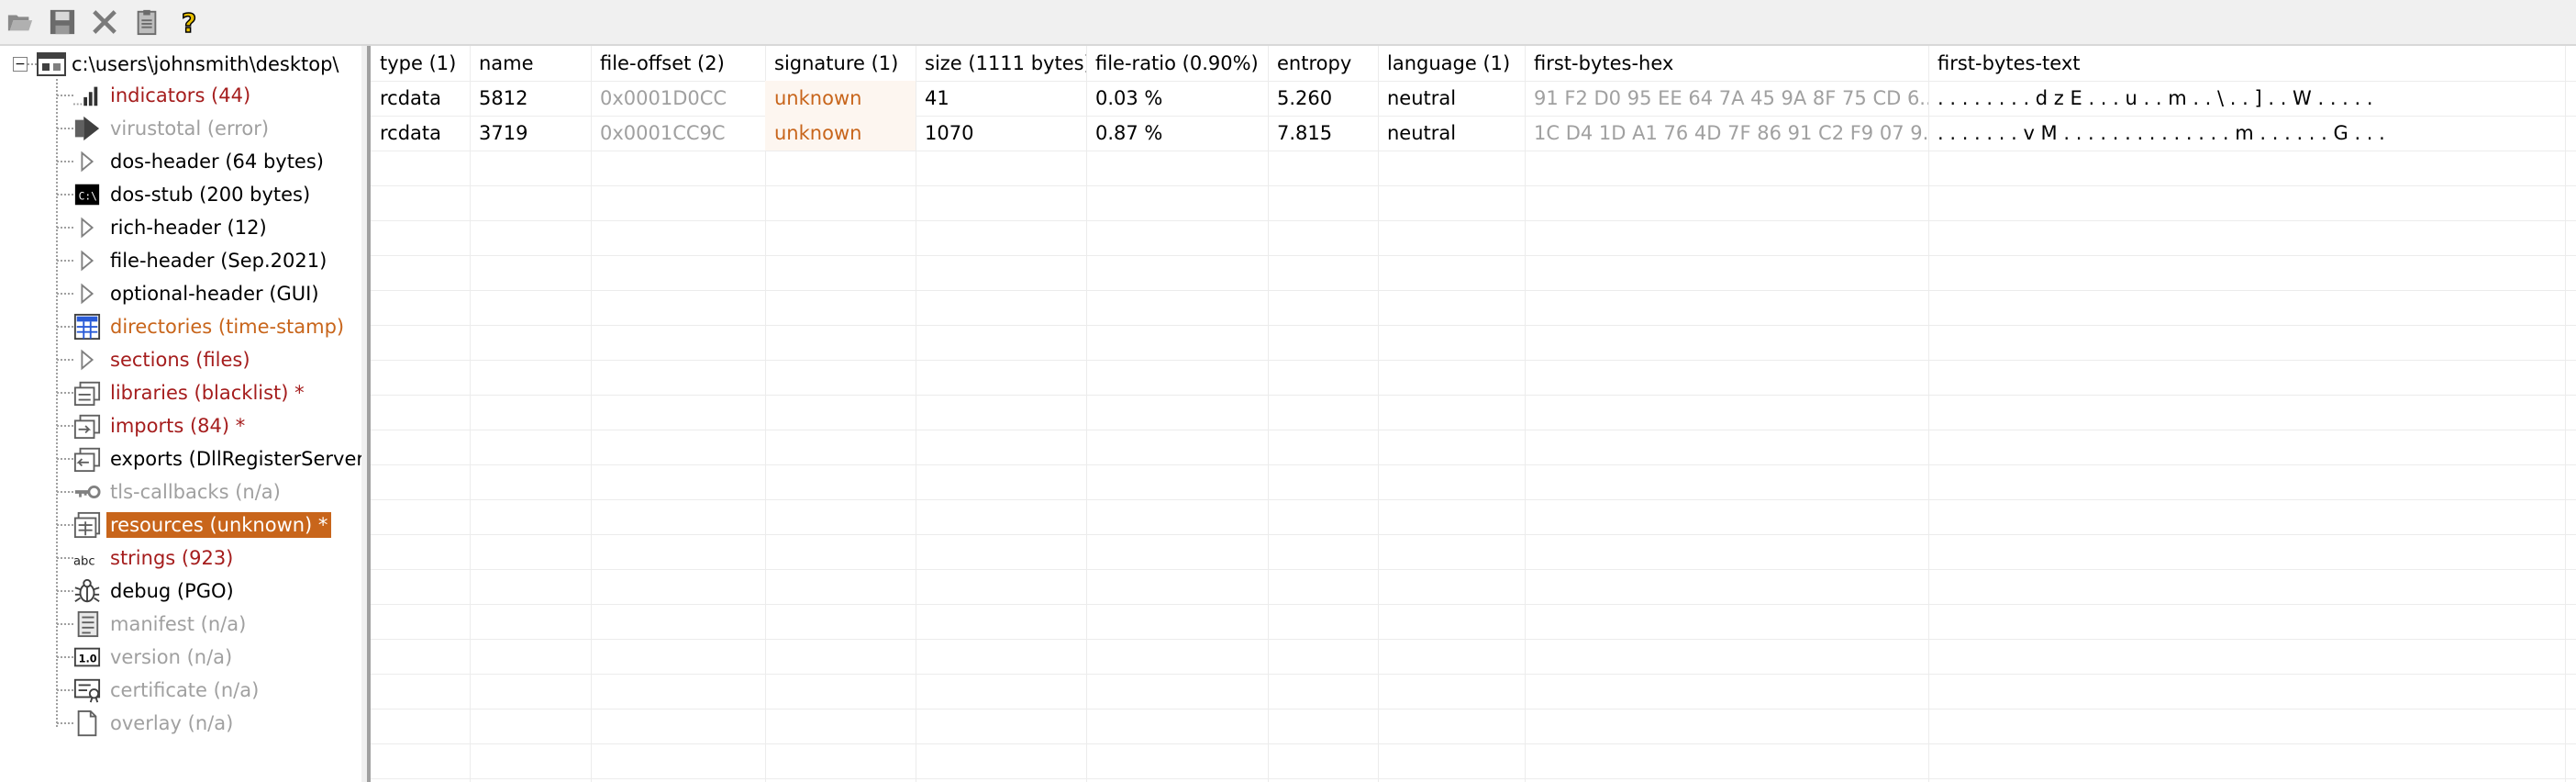 This screenshot has width=2576, height=782. Describe the element at coordinates (411, 133) in the screenshot. I see `table-cell: rcdata` at that location.